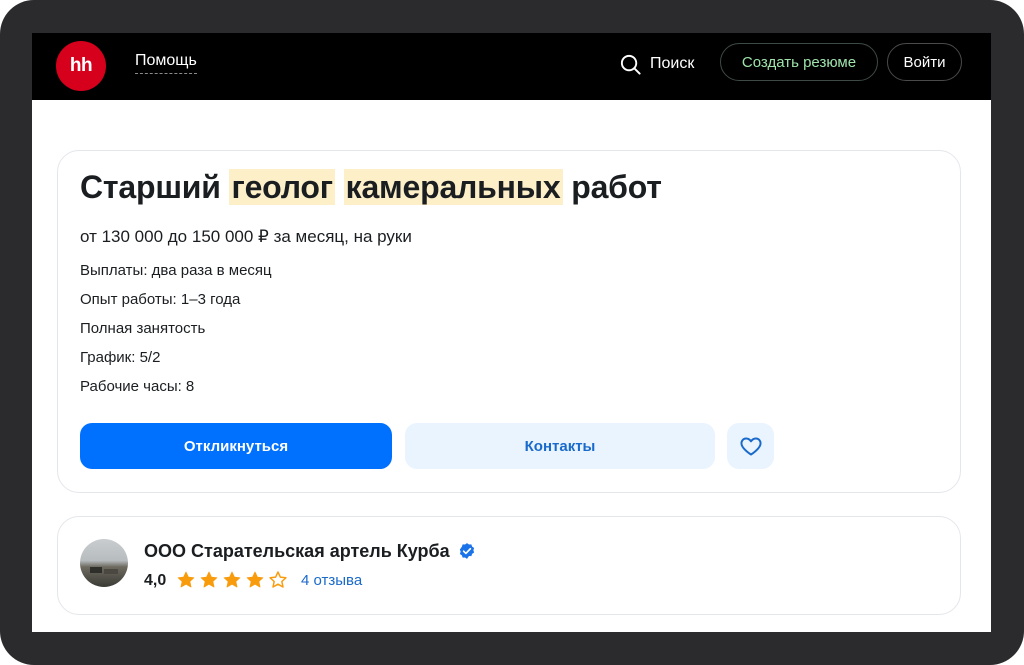 The width and height of the screenshot is (1024, 665). I want to click on search-button: Поиск, so click(656, 64).